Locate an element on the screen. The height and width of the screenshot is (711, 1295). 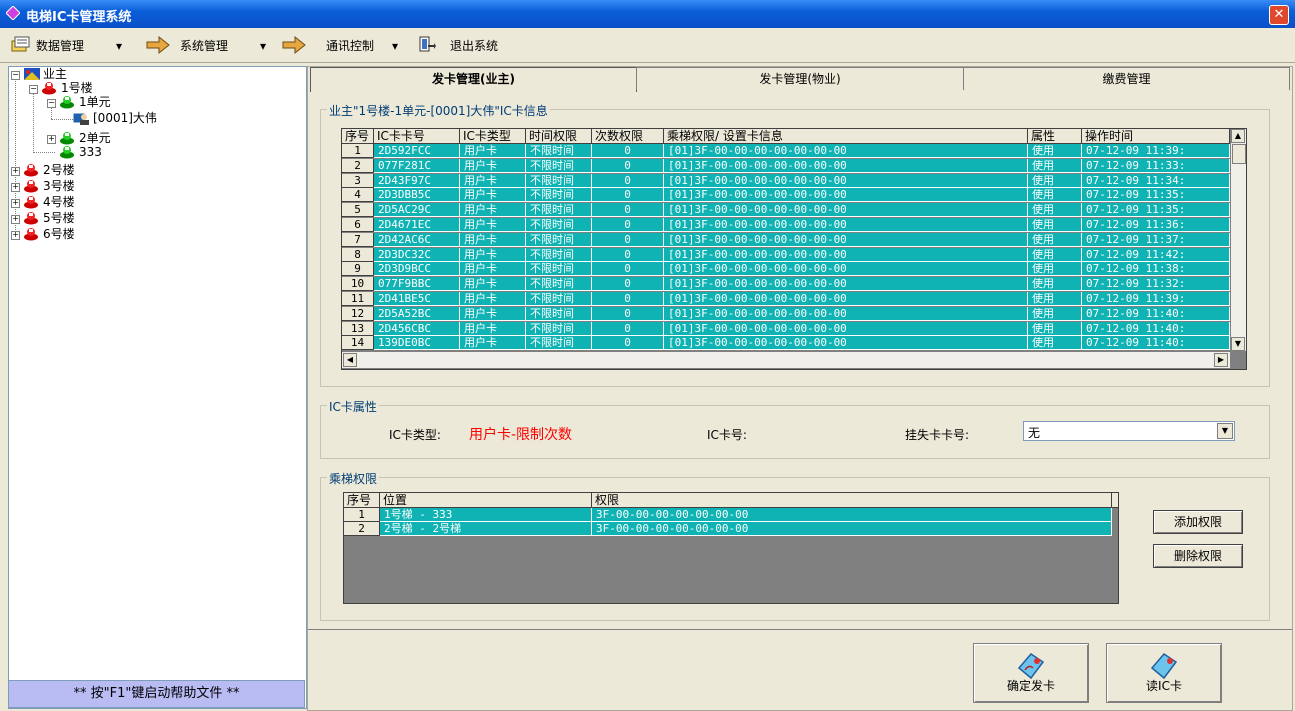
chevron-down-icon: ▾ is located at coordinates (395, 46).